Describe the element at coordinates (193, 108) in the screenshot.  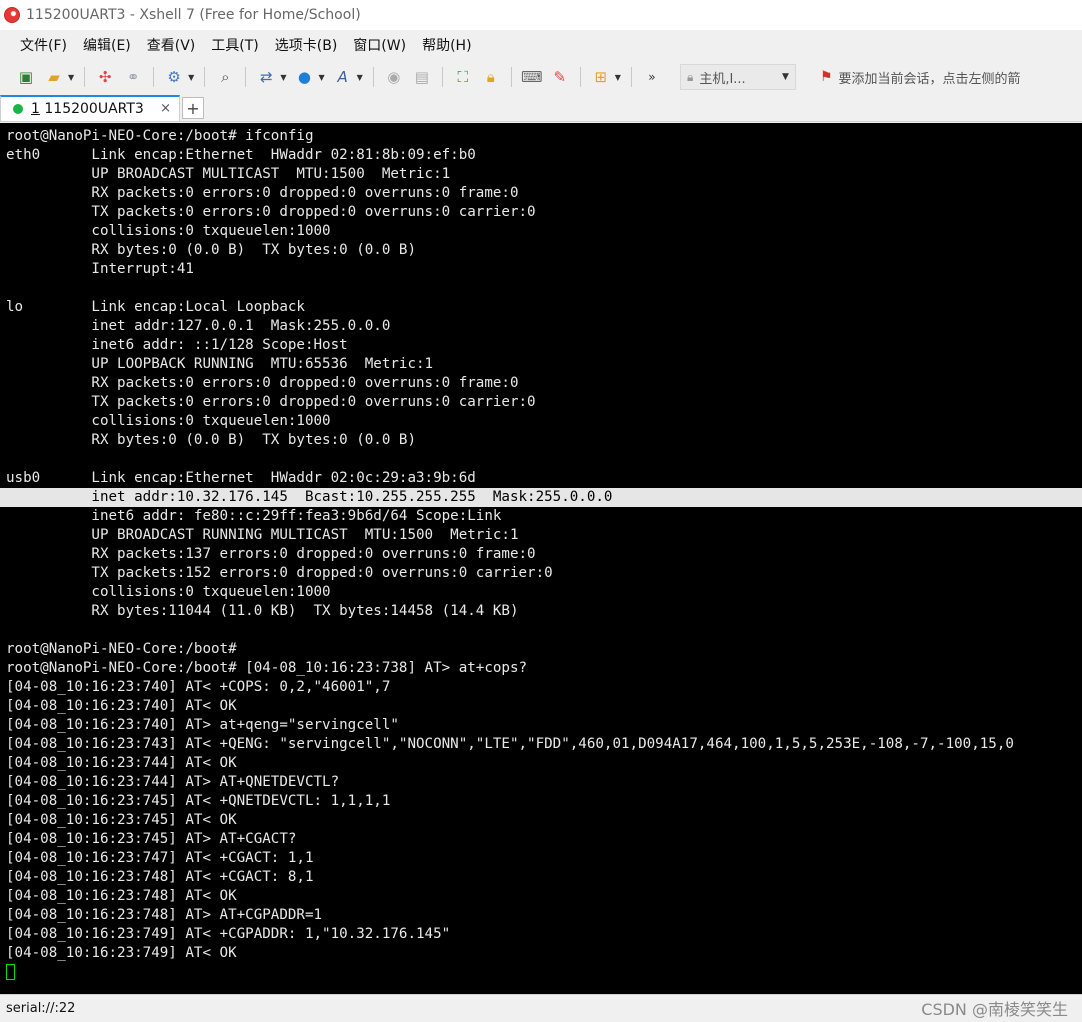
I see `add-tab-button: +` at that location.